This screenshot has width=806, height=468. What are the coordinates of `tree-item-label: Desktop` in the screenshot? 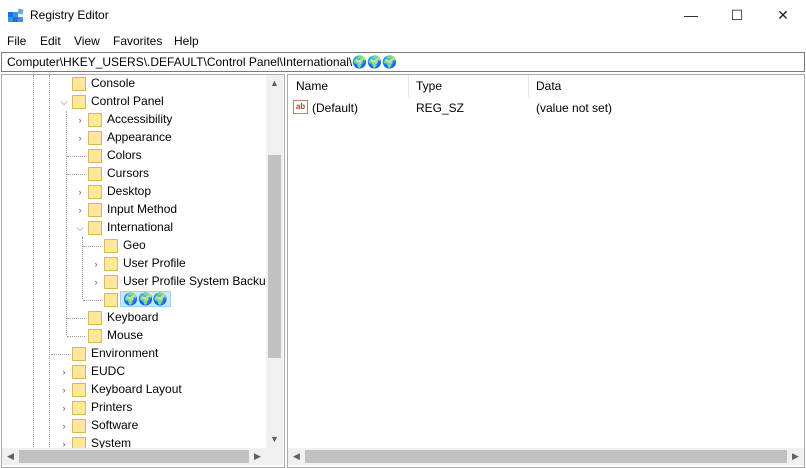 It's located at (129, 191).